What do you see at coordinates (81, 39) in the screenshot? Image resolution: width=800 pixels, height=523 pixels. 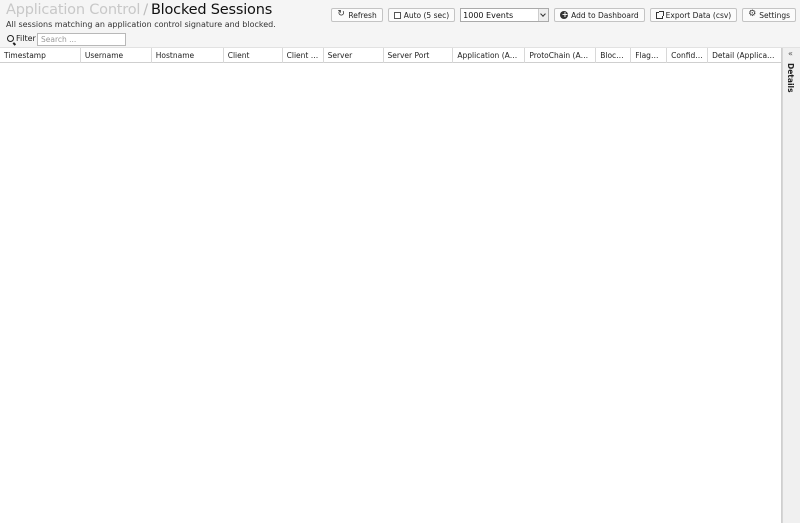 I see `search-input` at bounding box center [81, 39].